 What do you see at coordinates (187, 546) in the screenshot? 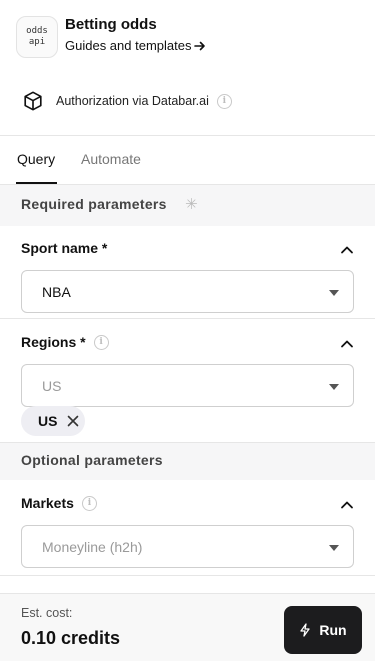
I see `markets-select: Moneyline (h2h)` at bounding box center [187, 546].